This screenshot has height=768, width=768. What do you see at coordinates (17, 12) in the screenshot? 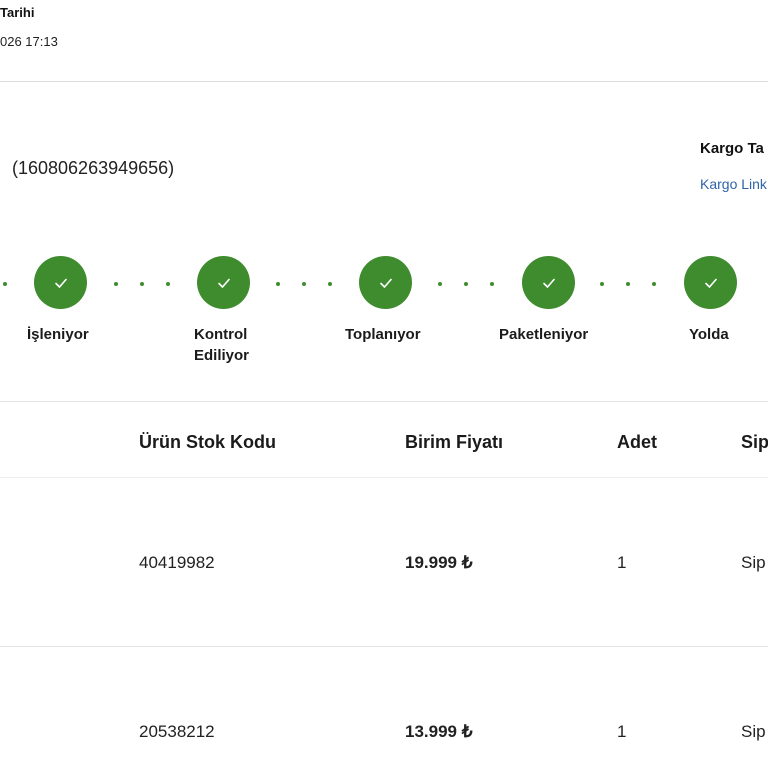
I see `order-date-label: Tarihi` at bounding box center [17, 12].